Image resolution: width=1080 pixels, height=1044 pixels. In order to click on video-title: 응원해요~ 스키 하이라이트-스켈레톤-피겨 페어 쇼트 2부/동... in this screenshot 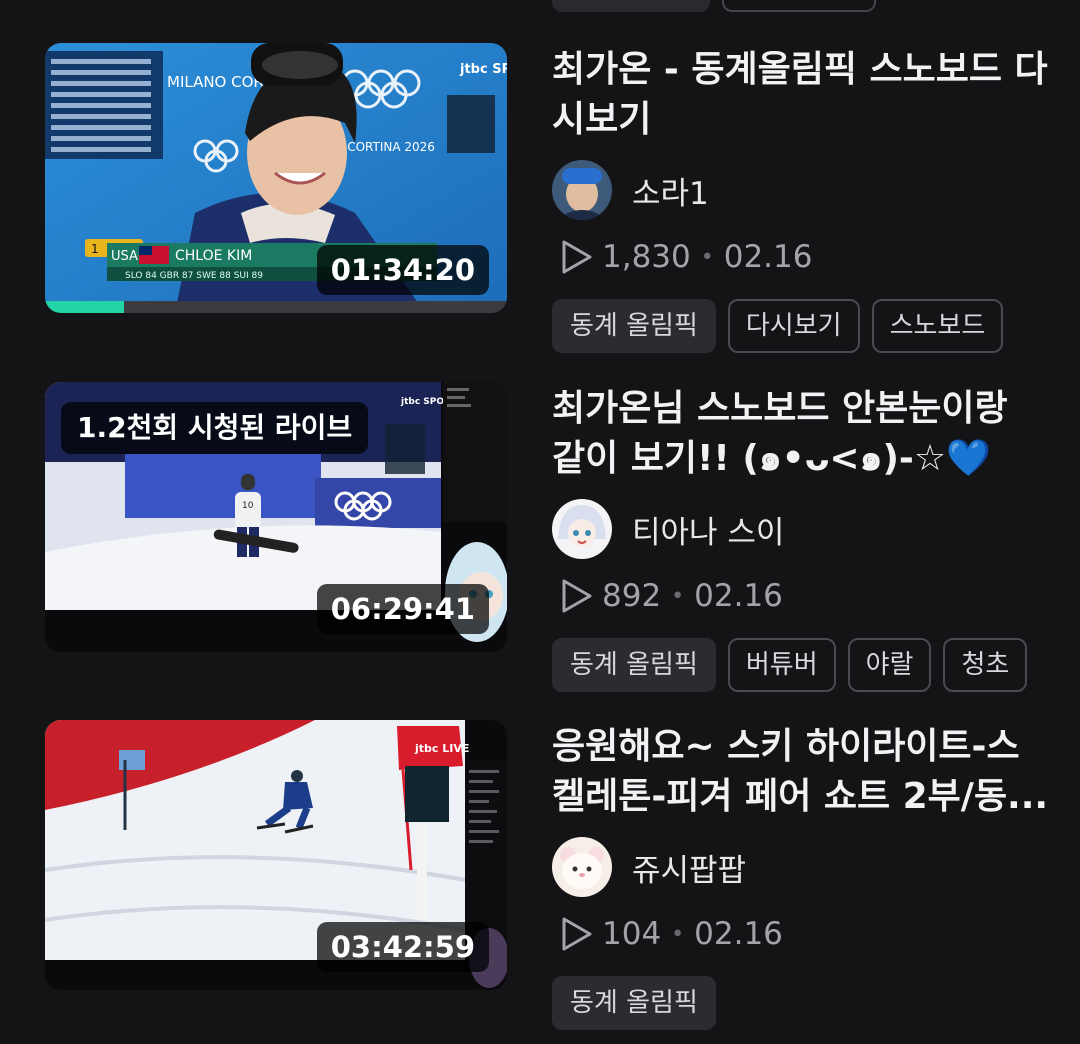, I will do `click(802, 772)`.